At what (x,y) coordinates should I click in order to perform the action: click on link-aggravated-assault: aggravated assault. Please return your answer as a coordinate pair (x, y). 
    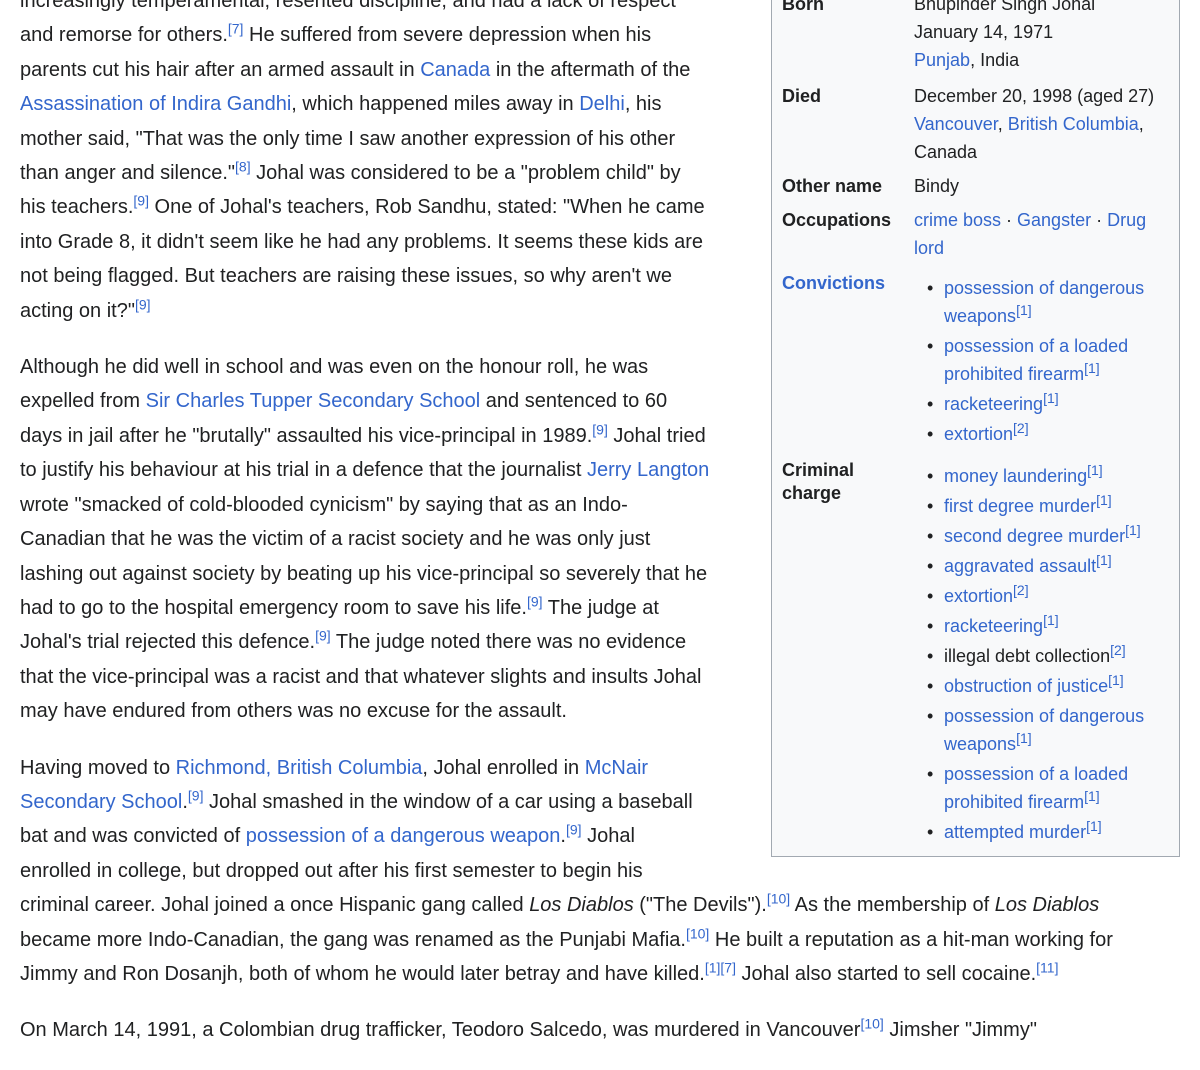
    Looking at the image, I should click on (1020, 566).